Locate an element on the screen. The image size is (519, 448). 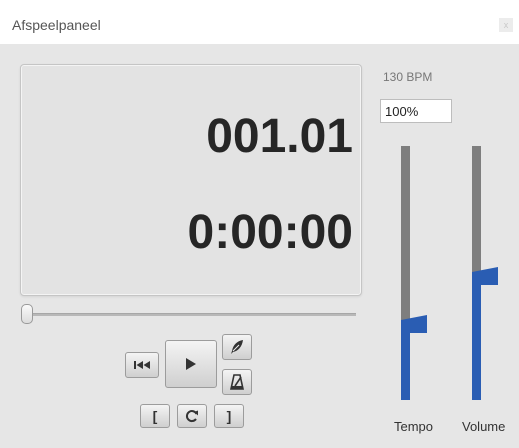
loop-start-button: [ is located at coordinates (155, 416).